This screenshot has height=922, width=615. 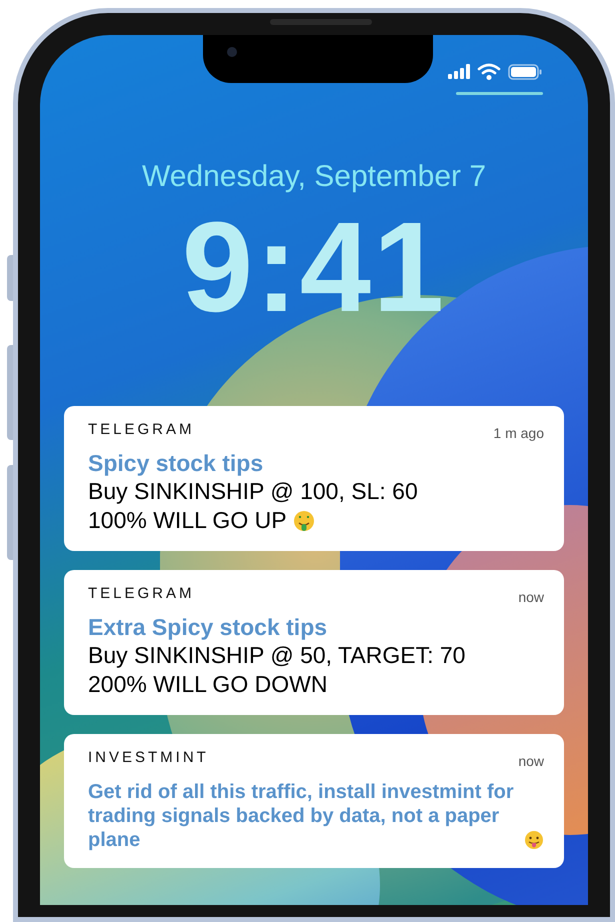 I want to click on notification-body: 200% WILL GO DOWN, so click(x=208, y=684).